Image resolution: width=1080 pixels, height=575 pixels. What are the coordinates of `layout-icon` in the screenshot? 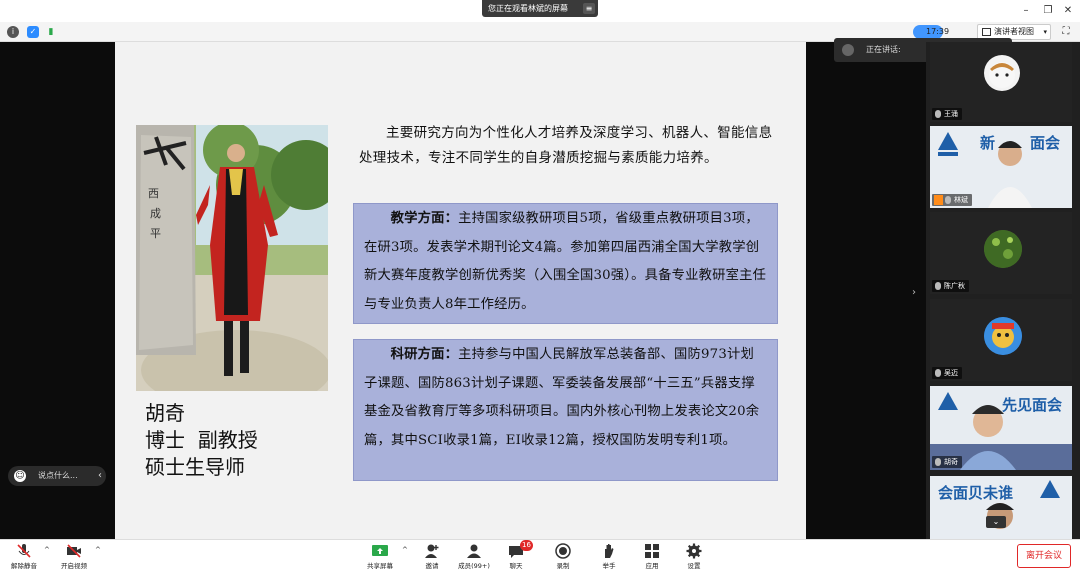 It's located at (986, 32).